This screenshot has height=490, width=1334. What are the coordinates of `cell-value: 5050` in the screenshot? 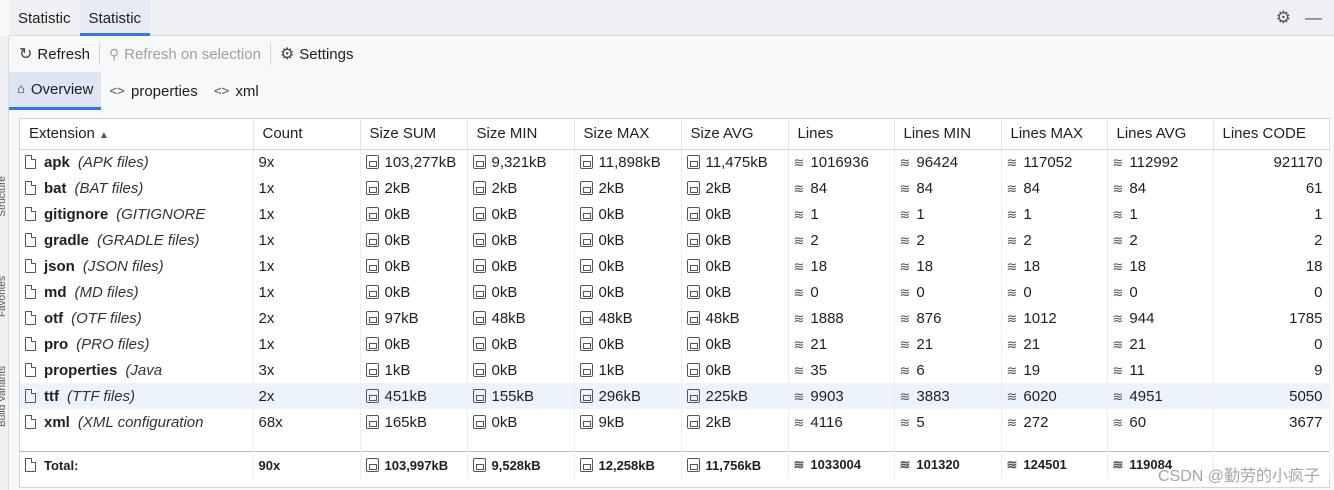 It's located at (1306, 396).